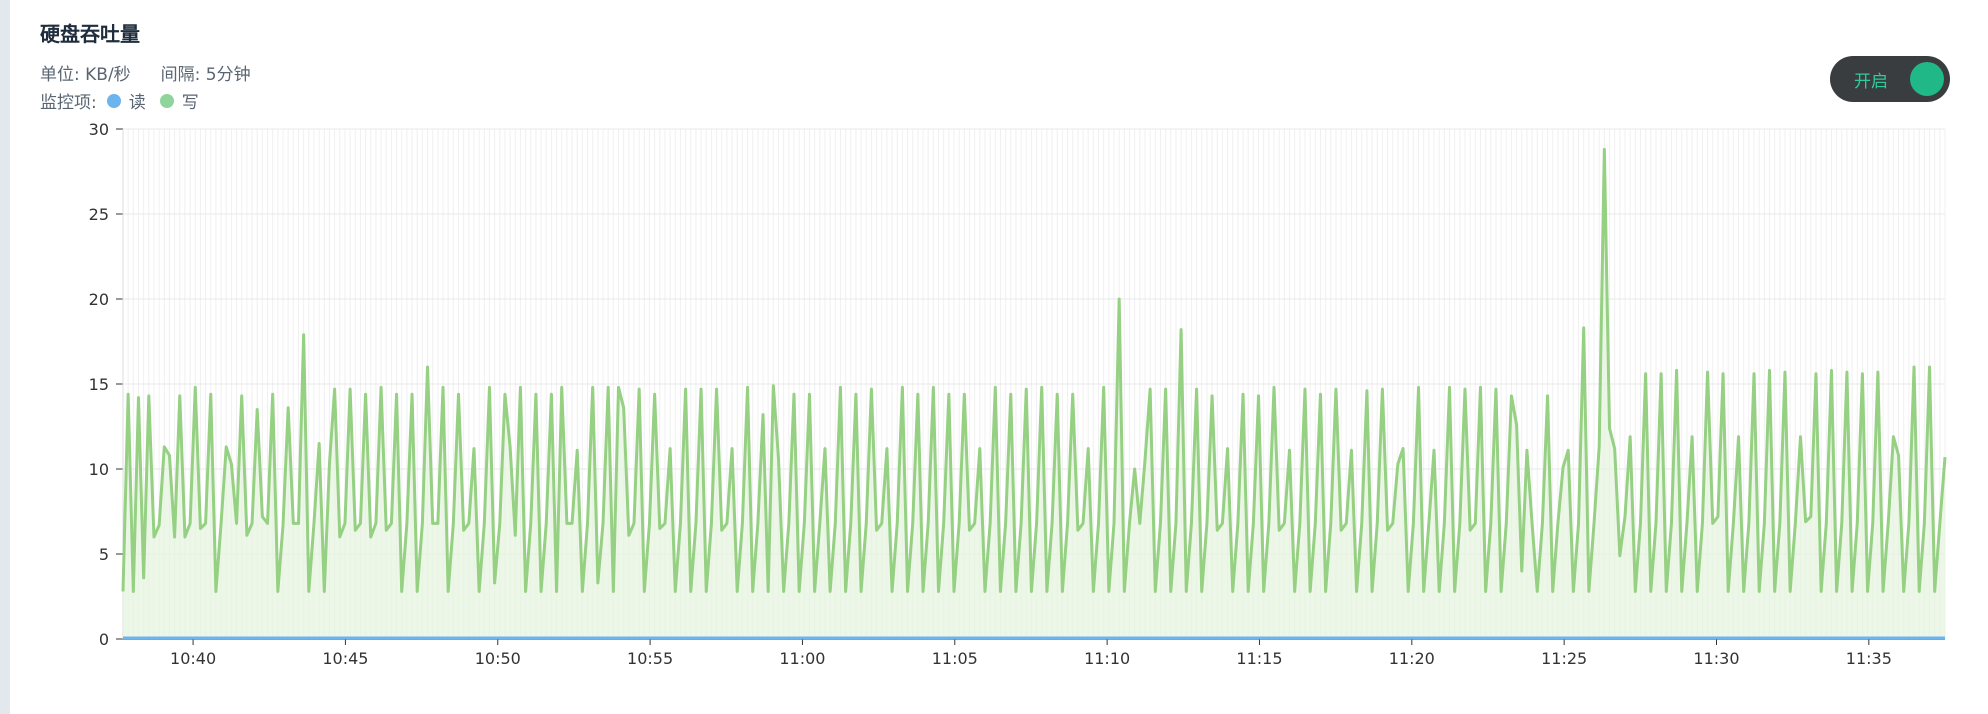  Describe the element at coordinates (498, 658) in the screenshot. I see `x-tick-label: 10:50` at that location.